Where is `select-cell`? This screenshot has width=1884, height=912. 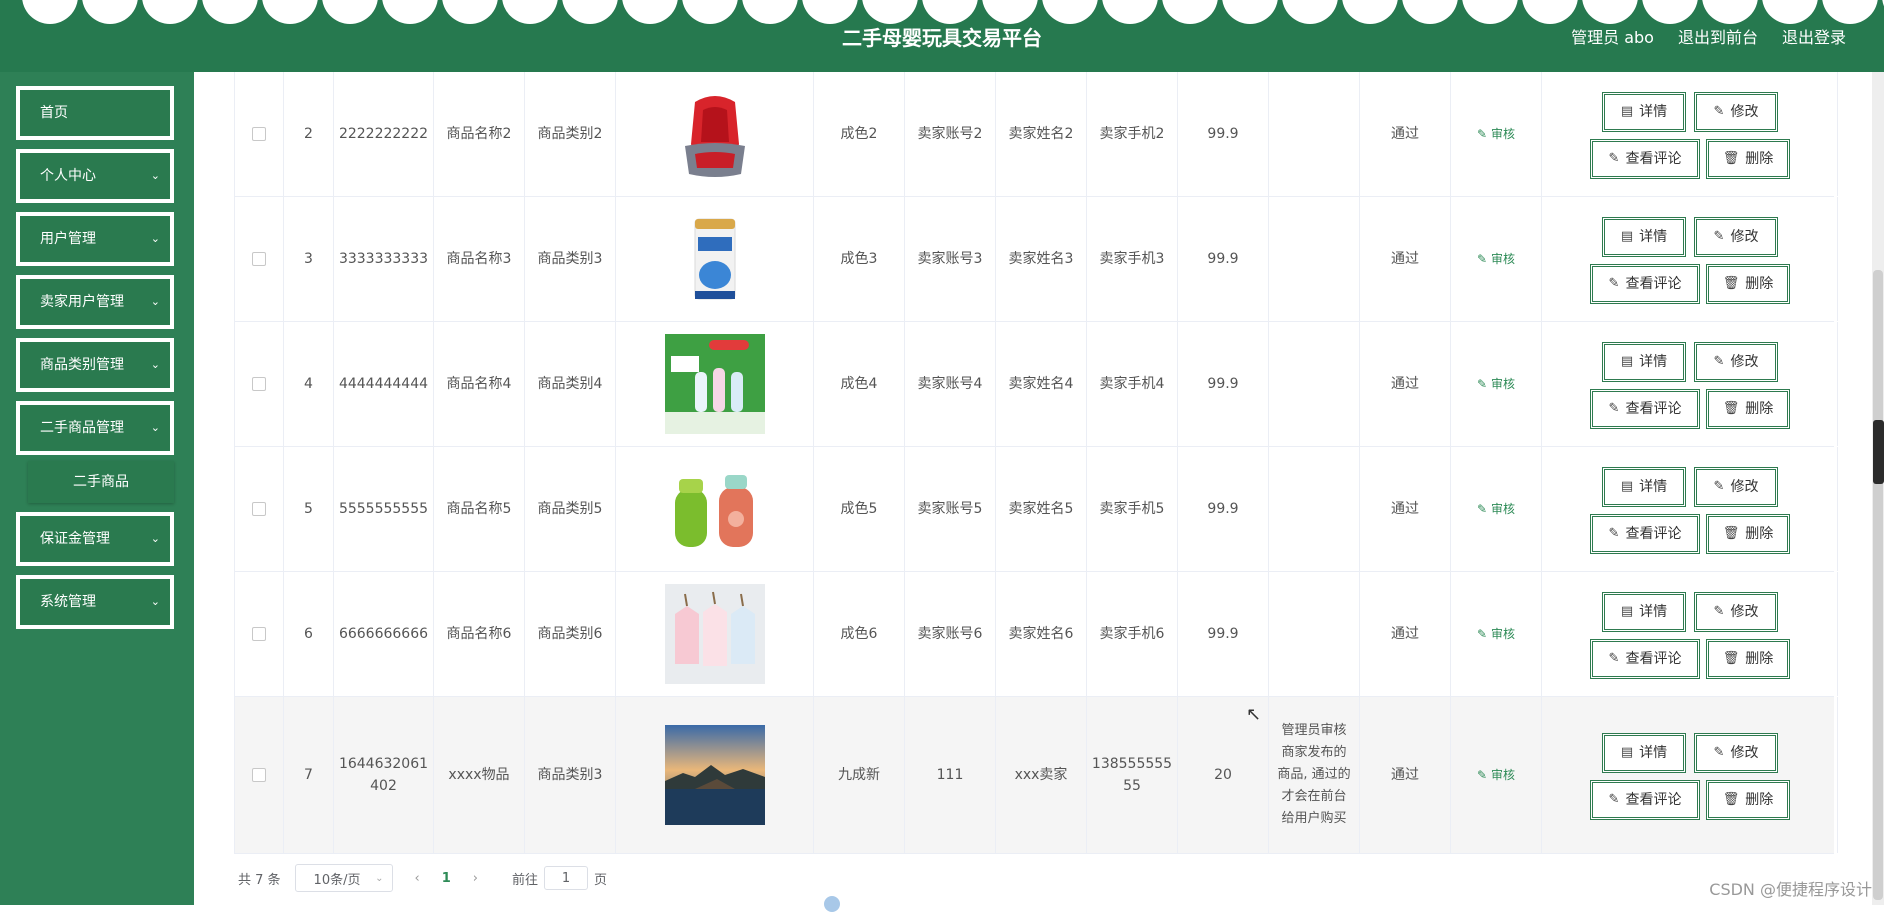 select-cell is located at coordinates (259, 634).